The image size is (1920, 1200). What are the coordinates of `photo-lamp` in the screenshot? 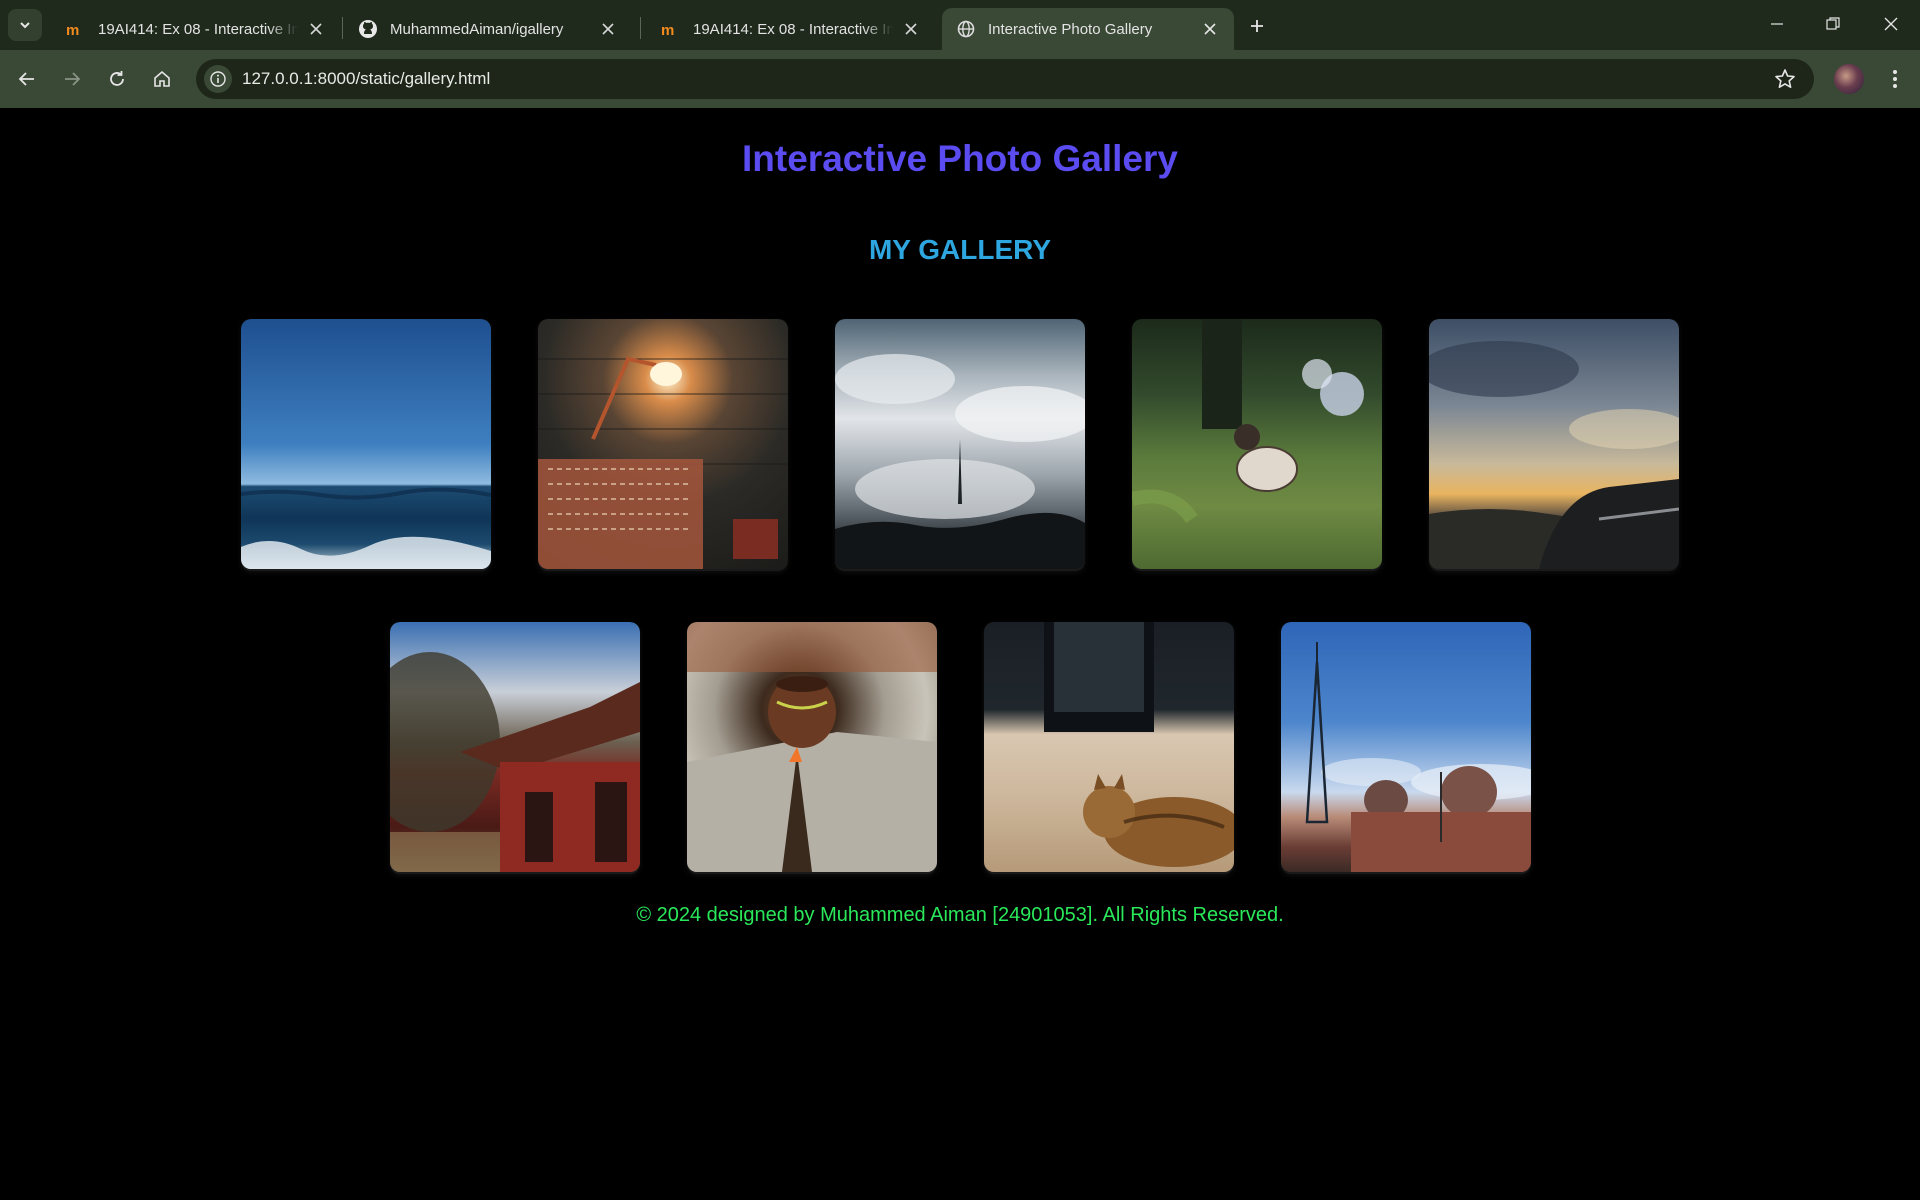 It's located at (663, 444).